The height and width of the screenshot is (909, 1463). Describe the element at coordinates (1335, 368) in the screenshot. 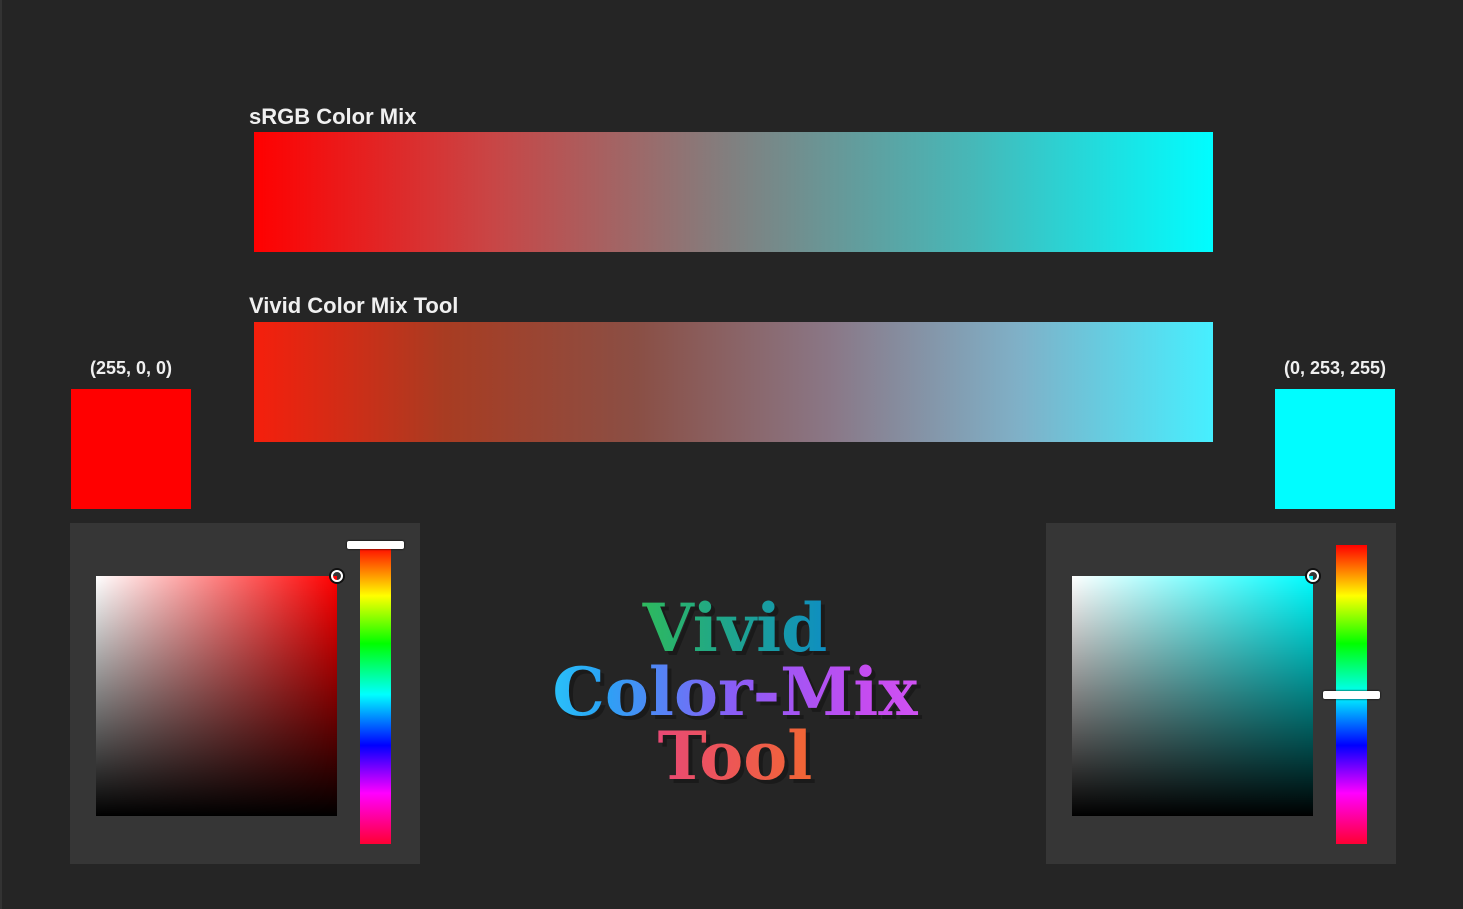

I see `right-rgb-readout: (0, 253, 255)` at that location.